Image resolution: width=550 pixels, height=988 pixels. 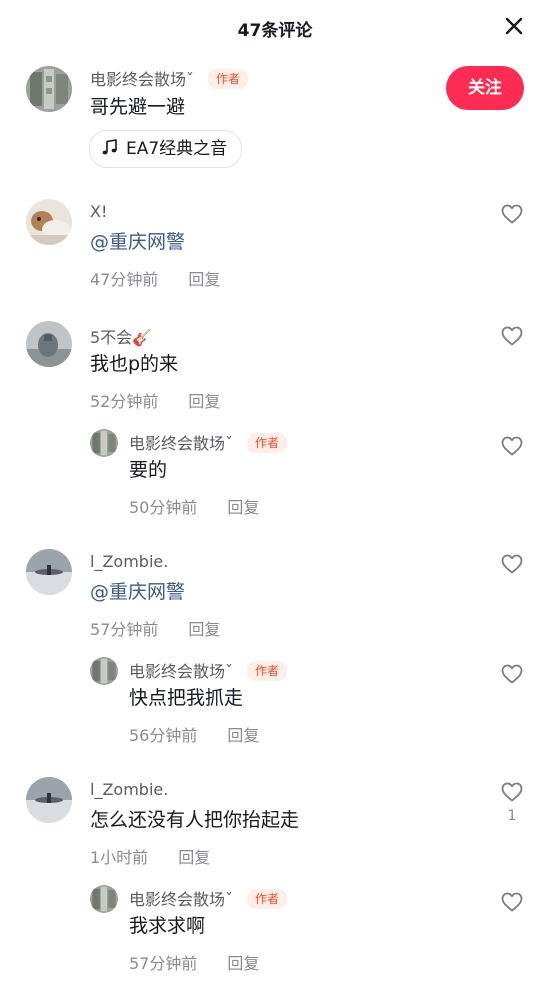 I want to click on timestamp: 47分钟前, so click(x=124, y=279).